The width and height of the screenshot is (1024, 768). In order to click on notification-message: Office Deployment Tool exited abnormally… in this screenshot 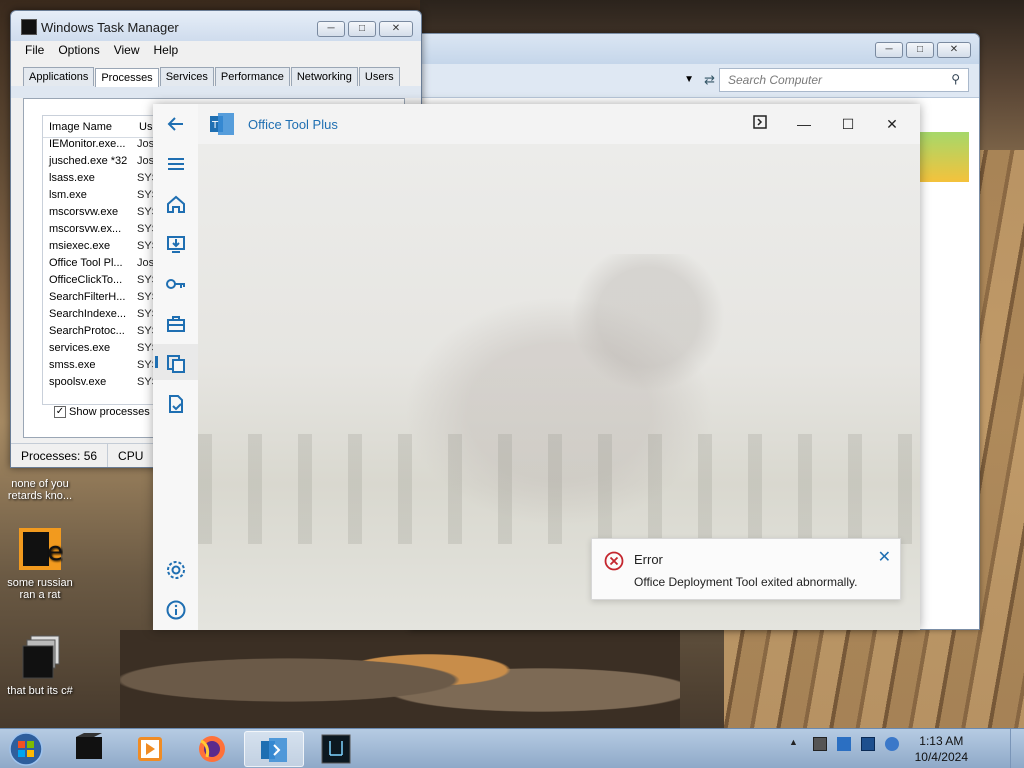, I will do `click(746, 582)`.